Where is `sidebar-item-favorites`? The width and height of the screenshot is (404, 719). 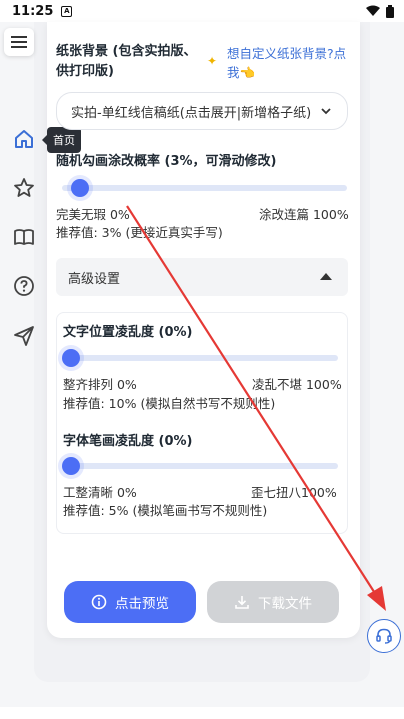 sidebar-item-favorites is located at coordinates (24, 188).